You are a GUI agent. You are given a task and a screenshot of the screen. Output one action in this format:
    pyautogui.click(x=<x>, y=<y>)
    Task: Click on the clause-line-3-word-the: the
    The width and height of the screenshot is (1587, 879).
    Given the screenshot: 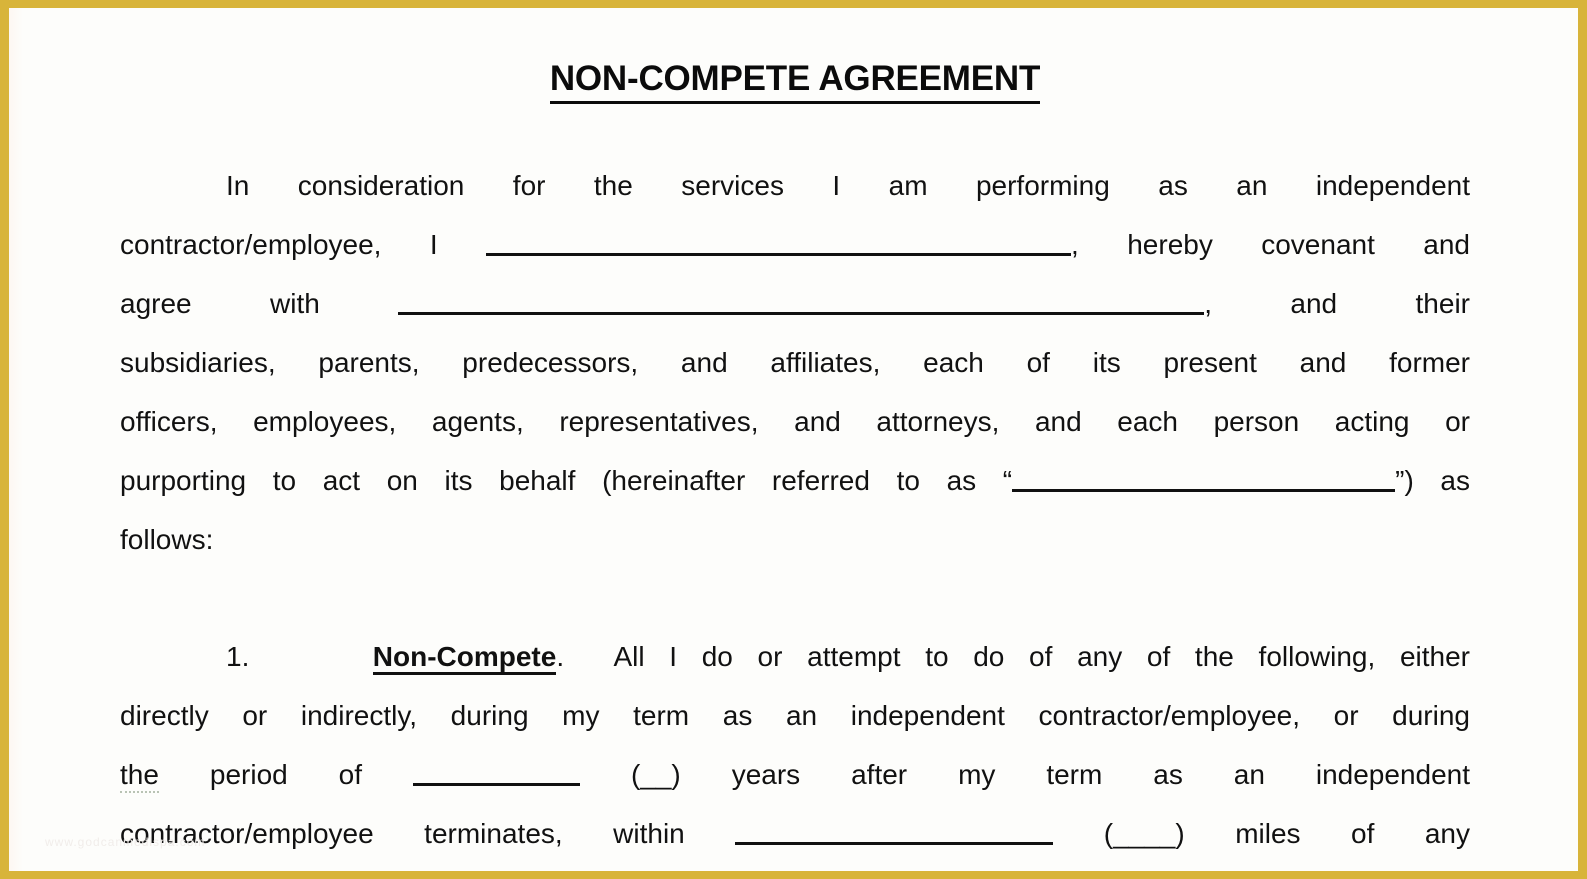 What is the action you would take?
    pyautogui.click(x=139, y=775)
    